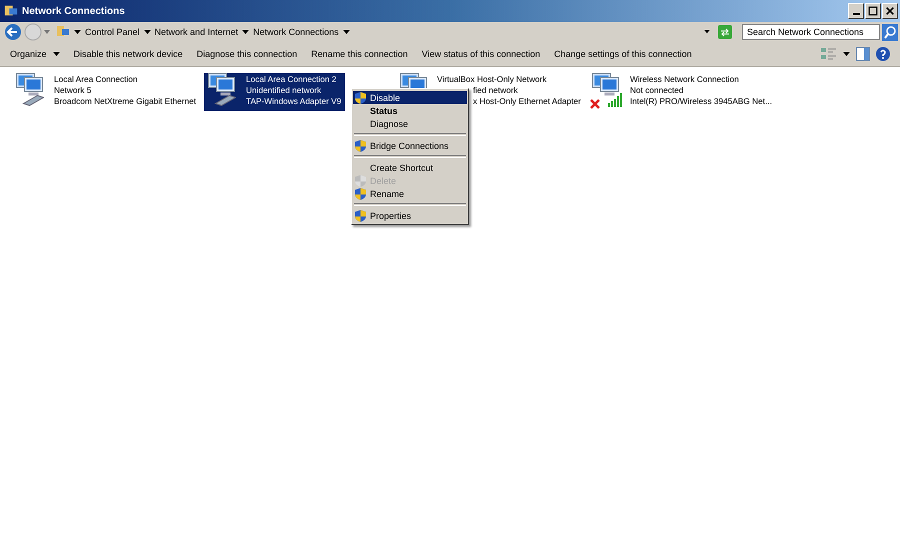 The height and width of the screenshot is (538, 900). I want to click on menu-item: Rename, so click(410, 193).